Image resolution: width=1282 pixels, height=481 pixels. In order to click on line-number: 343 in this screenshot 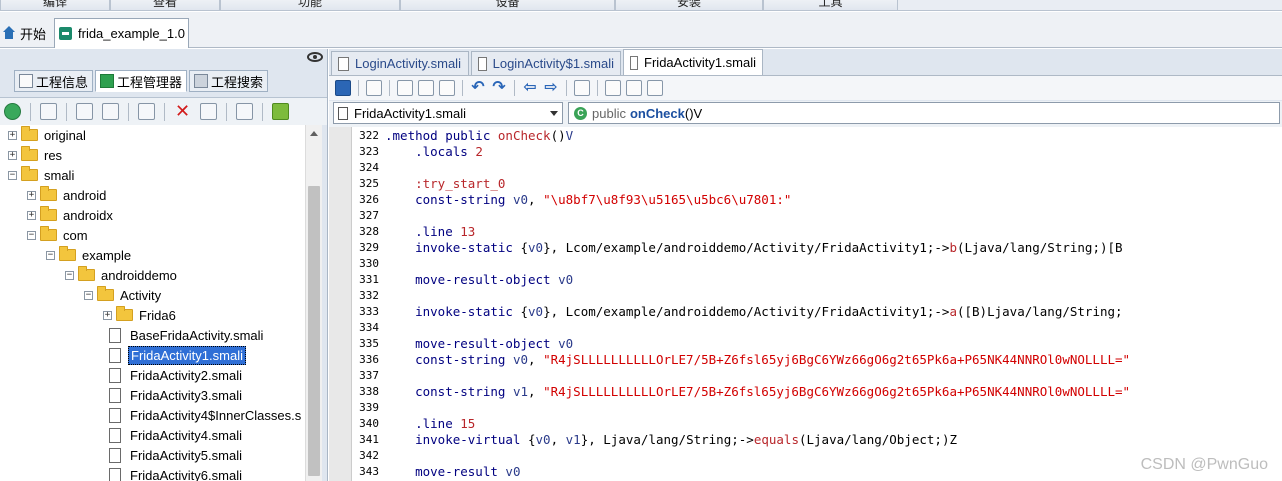, I will do `click(369, 471)`.